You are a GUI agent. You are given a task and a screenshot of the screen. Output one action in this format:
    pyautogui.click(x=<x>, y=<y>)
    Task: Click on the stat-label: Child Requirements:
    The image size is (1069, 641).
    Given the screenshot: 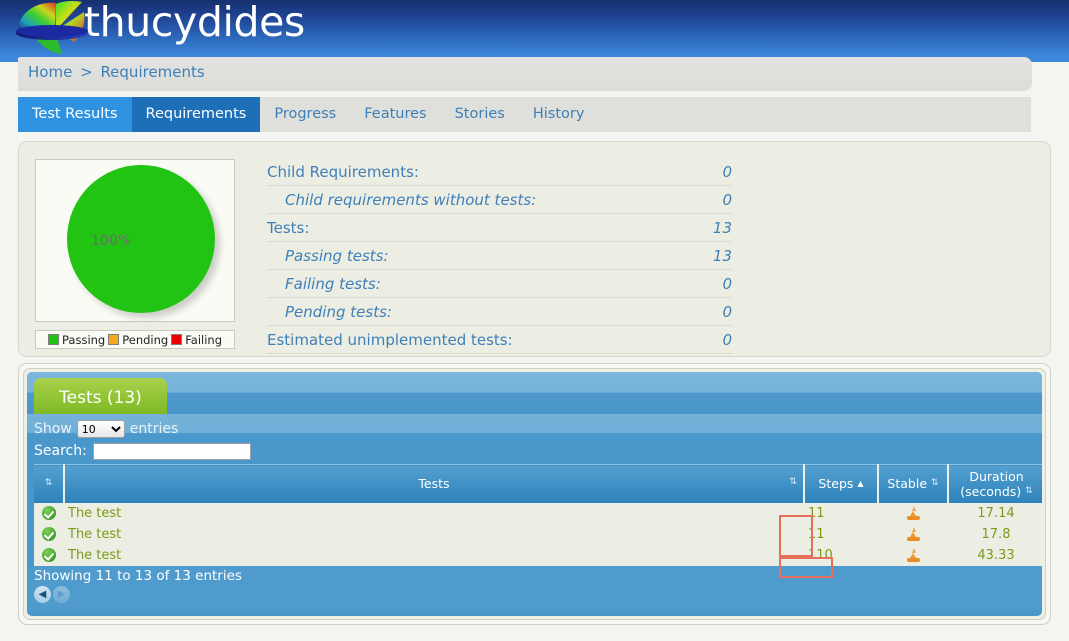 What is the action you would take?
    pyautogui.click(x=343, y=171)
    